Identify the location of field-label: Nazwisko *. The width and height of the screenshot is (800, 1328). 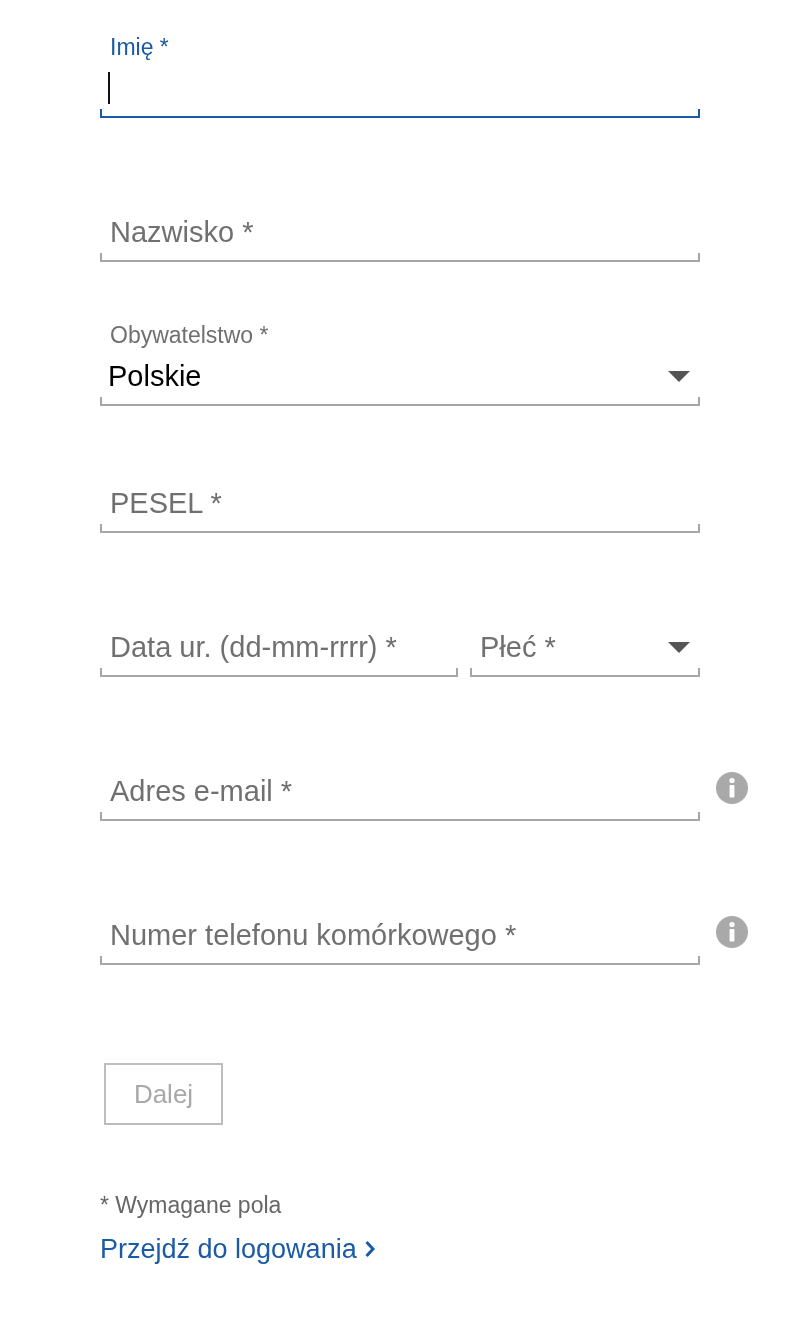
(181, 232).